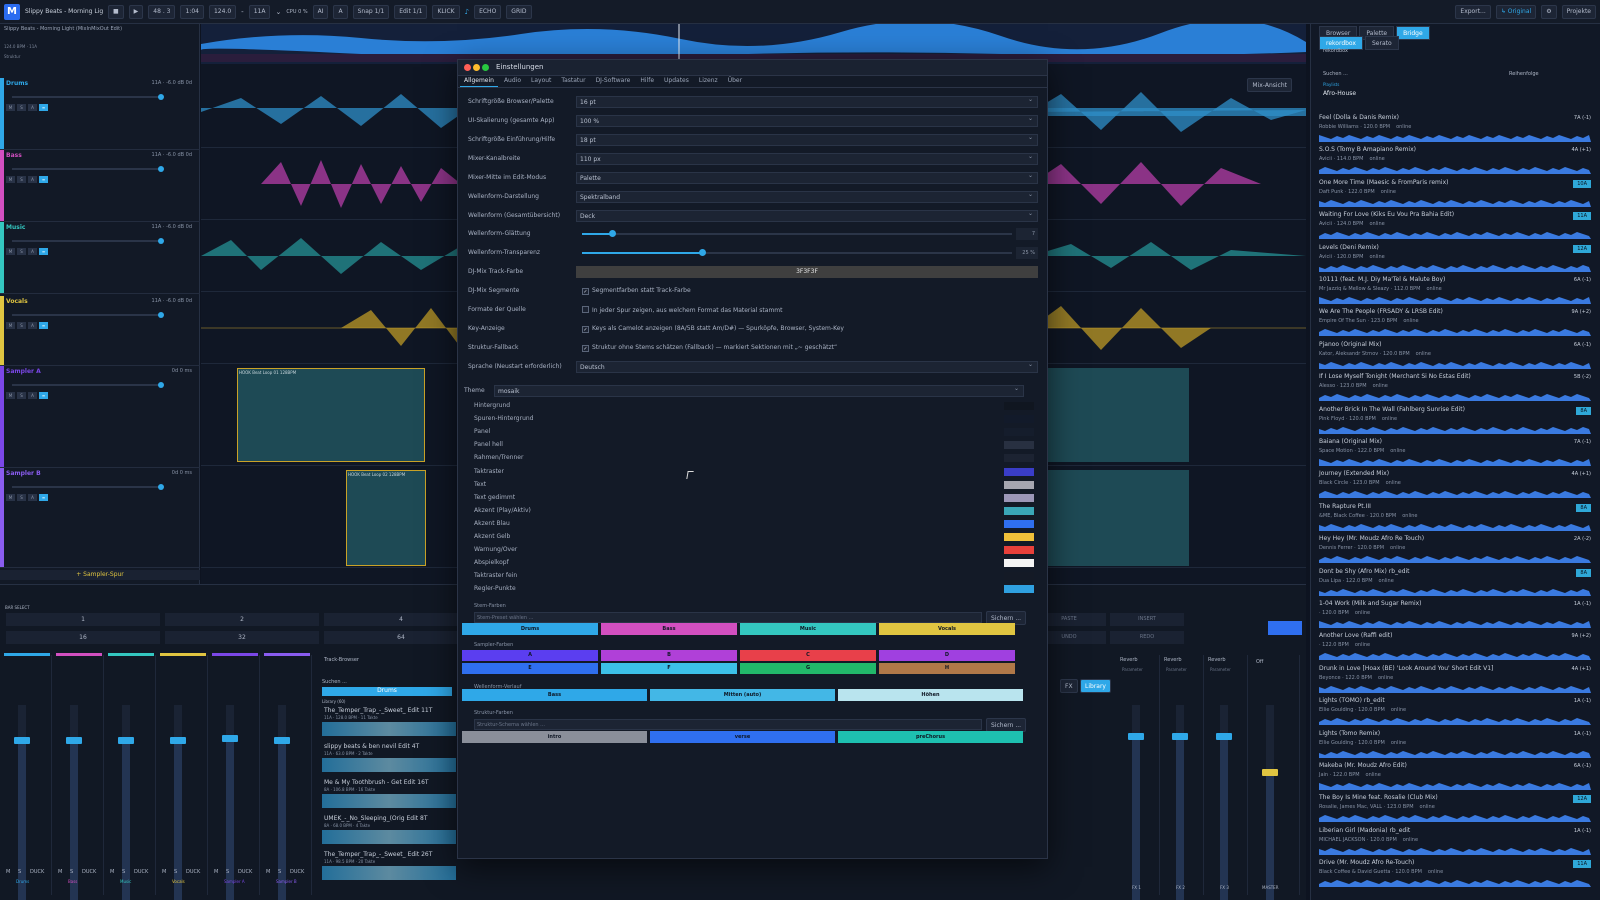  What do you see at coordinates (1339, 93) in the screenshot?
I see `playlist-name: Afro-House` at bounding box center [1339, 93].